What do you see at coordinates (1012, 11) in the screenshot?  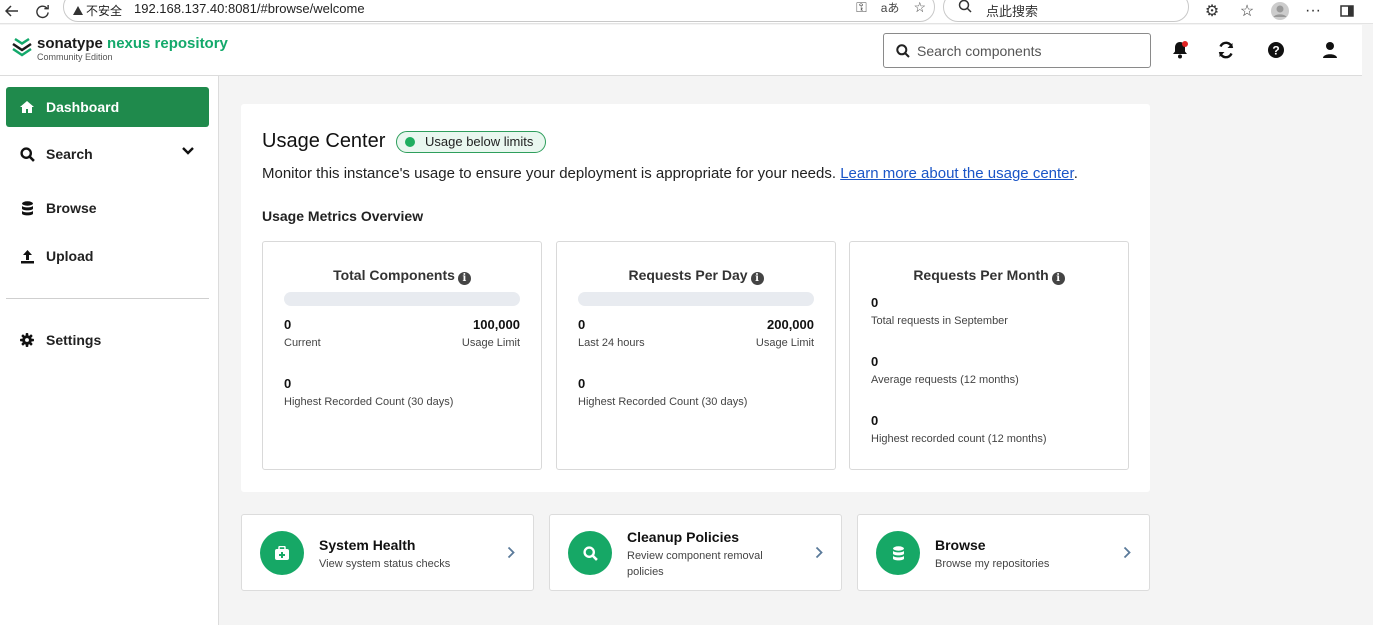 I see `browser-search-text: 点此搜索` at bounding box center [1012, 11].